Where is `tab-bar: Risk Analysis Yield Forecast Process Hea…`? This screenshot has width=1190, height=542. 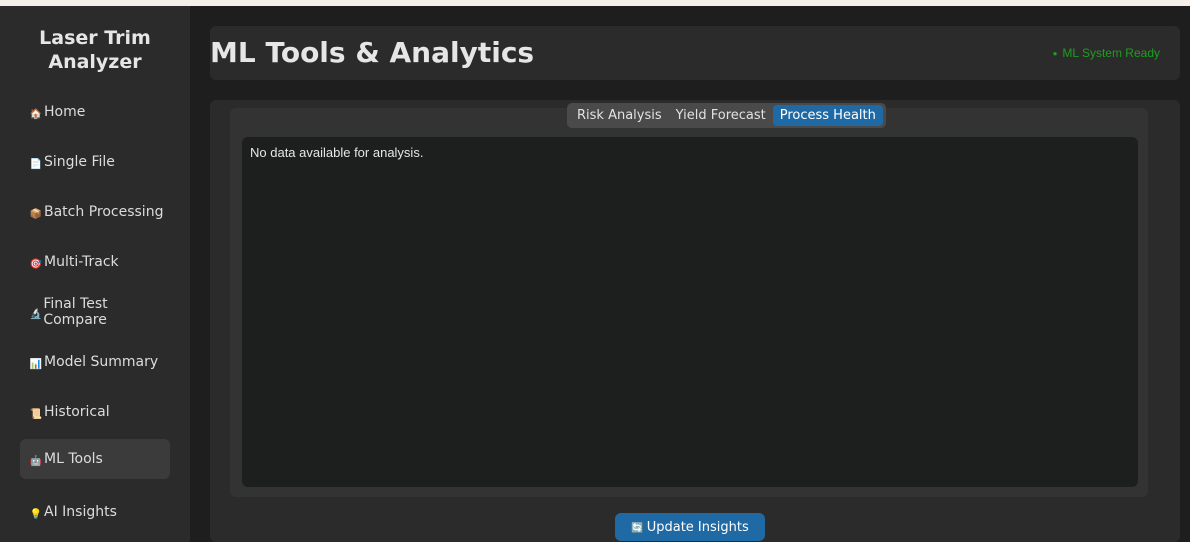 tab-bar: Risk Analysis Yield Forecast Process Hea… is located at coordinates (726, 115).